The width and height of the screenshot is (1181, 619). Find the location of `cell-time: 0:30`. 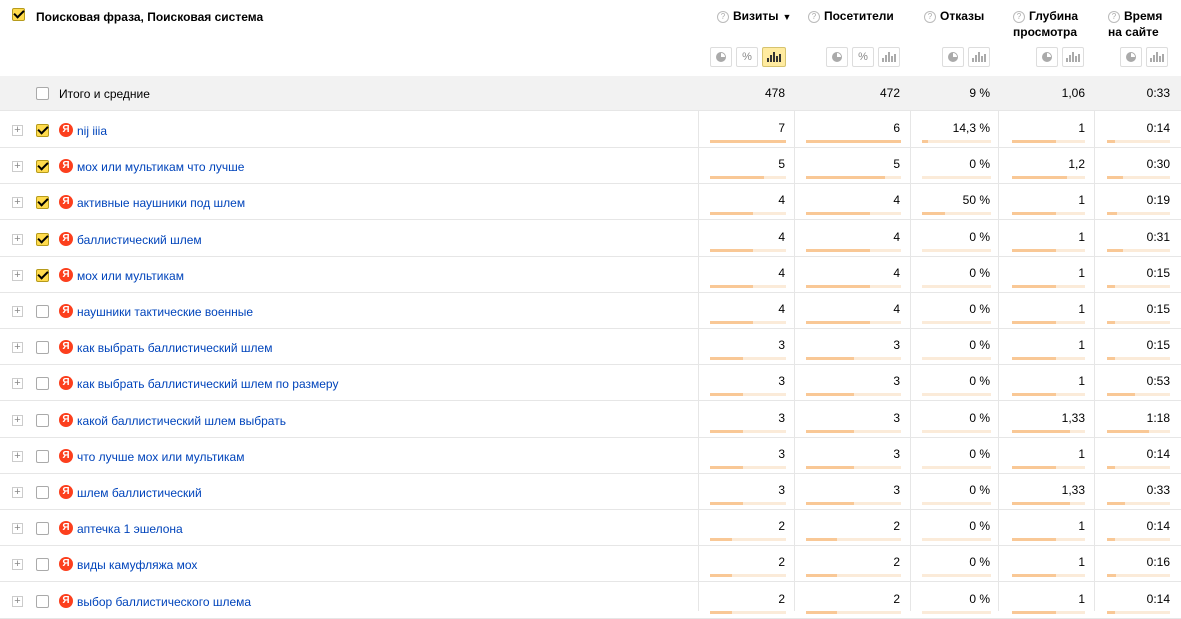

cell-time: 0:30 is located at coordinates (1158, 164).